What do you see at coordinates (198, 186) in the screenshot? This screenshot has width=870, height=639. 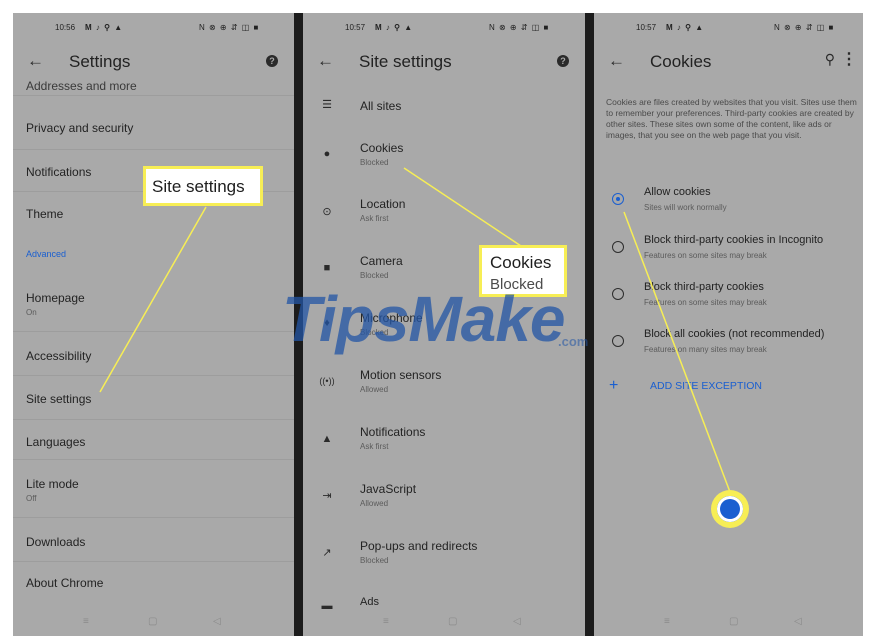 I see `callout-label: Site settings` at bounding box center [198, 186].